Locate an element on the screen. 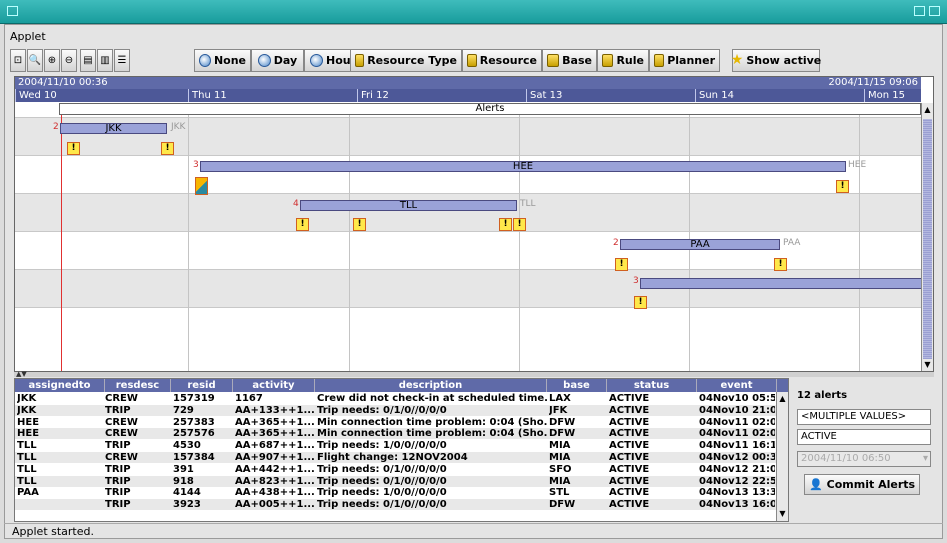  column-header: status is located at coordinates (652, 385).